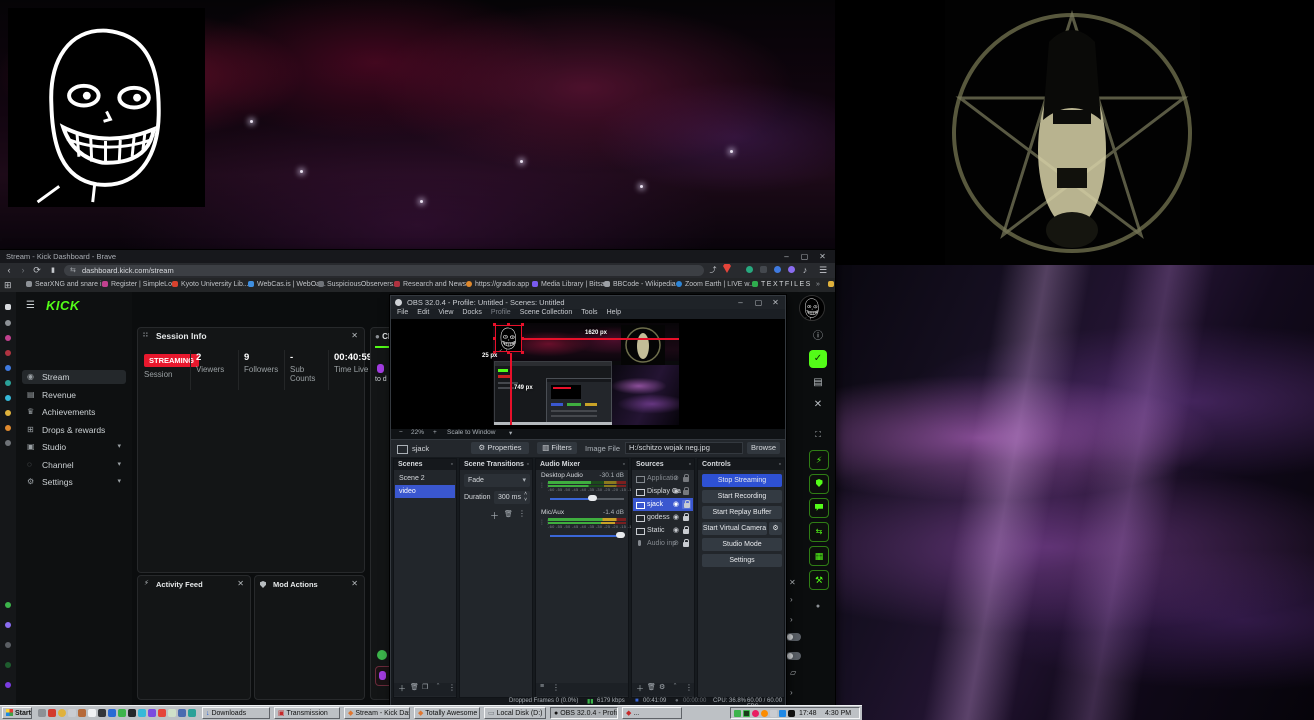 The height and width of the screenshot is (720, 1314). Describe the element at coordinates (741, 464) in the screenshot. I see `controls-header: Controls ▫` at that location.